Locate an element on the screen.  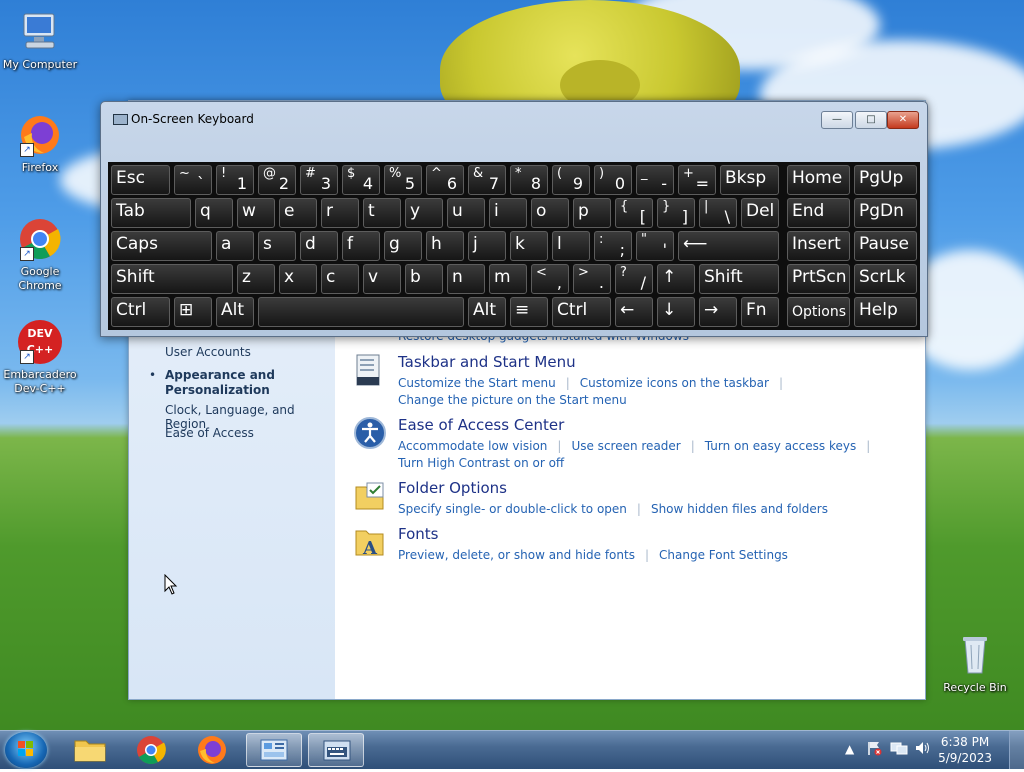
key-3: #3 is located at coordinates (319, 180).